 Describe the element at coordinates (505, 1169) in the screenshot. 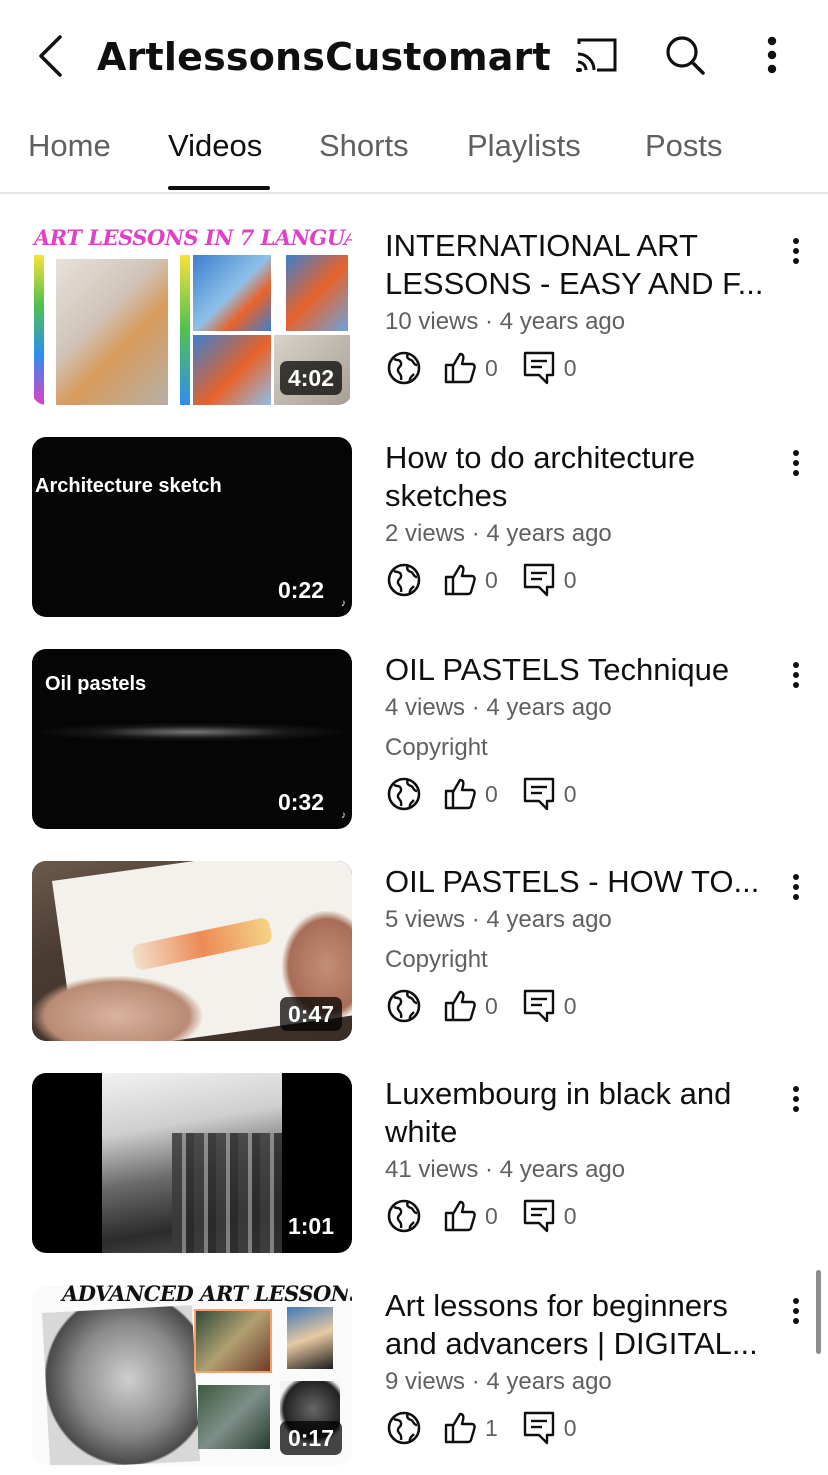

I see `video-meta: 41 views · 4 years ago` at that location.